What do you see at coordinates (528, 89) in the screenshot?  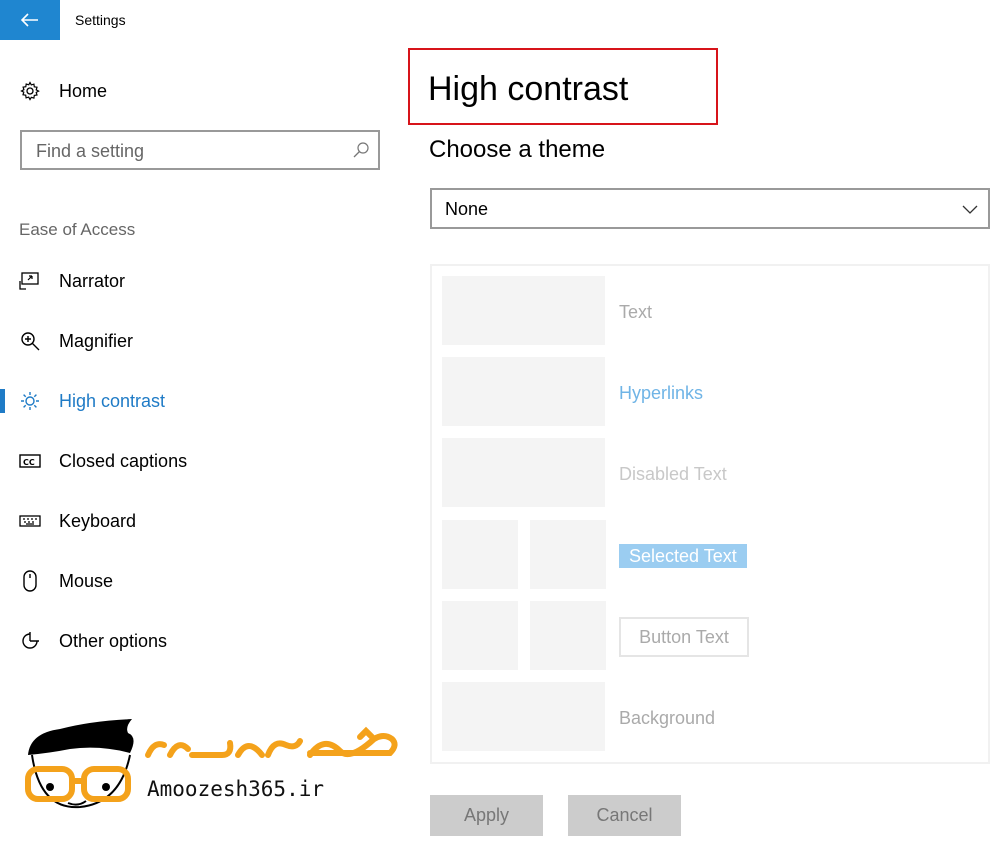 I see `page-title: High contrast` at bounding box center [528, 89].